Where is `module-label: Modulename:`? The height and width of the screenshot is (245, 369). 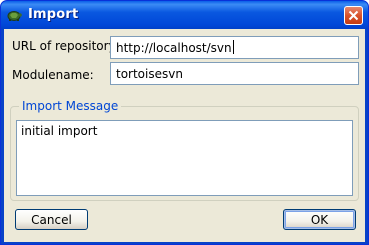 module-label: Modulename: is located at coordinates (53, 75).